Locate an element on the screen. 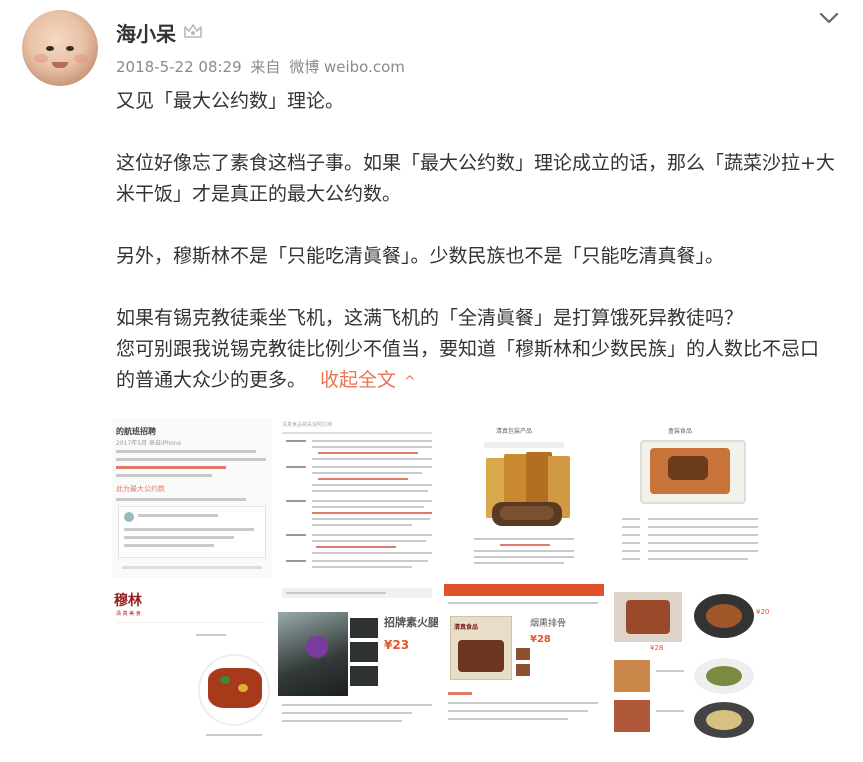  chevron-up-icon: ^ is located at coordinates (410, 382).